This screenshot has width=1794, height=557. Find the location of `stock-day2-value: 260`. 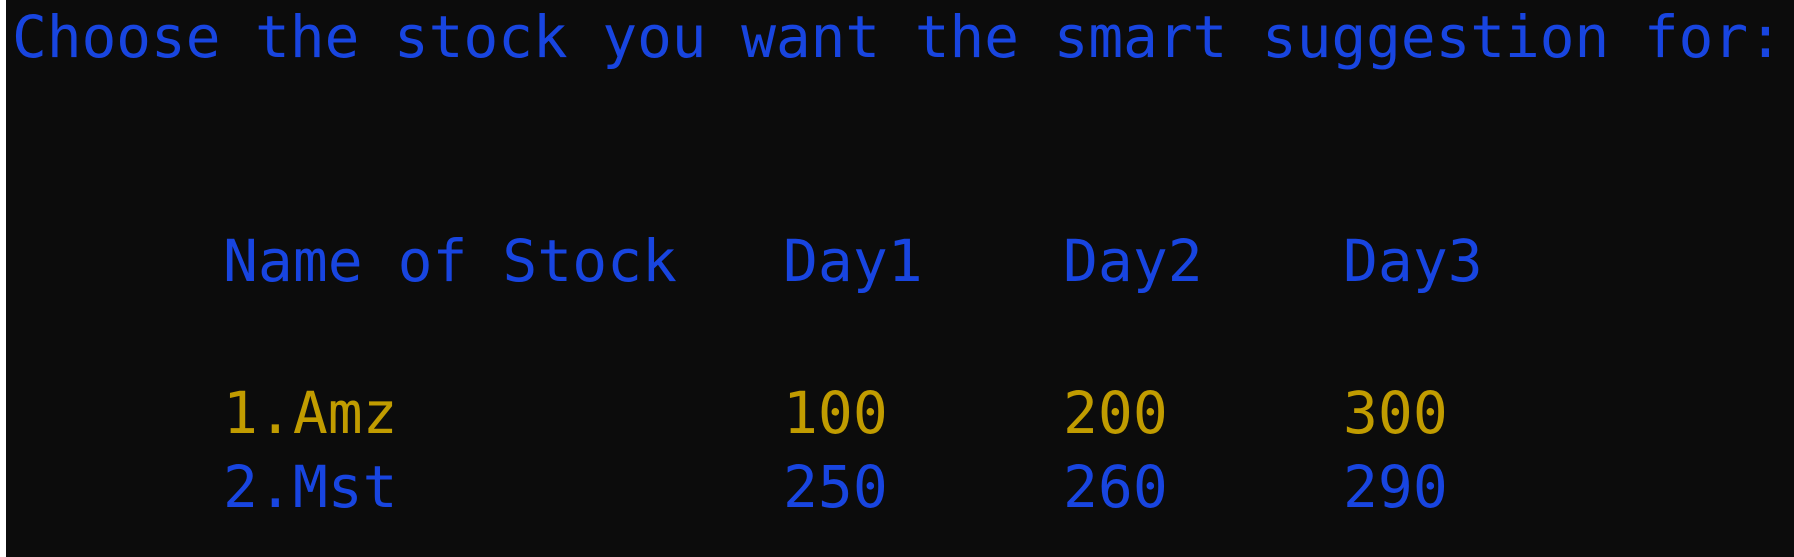

stock-day2-value: 260 is located at coordinates (1115, 487).